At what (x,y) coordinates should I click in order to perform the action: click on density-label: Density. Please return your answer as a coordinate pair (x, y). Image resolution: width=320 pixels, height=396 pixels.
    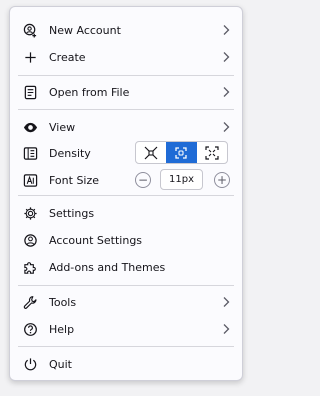
    Looking at the image, I should click on (70, 153).